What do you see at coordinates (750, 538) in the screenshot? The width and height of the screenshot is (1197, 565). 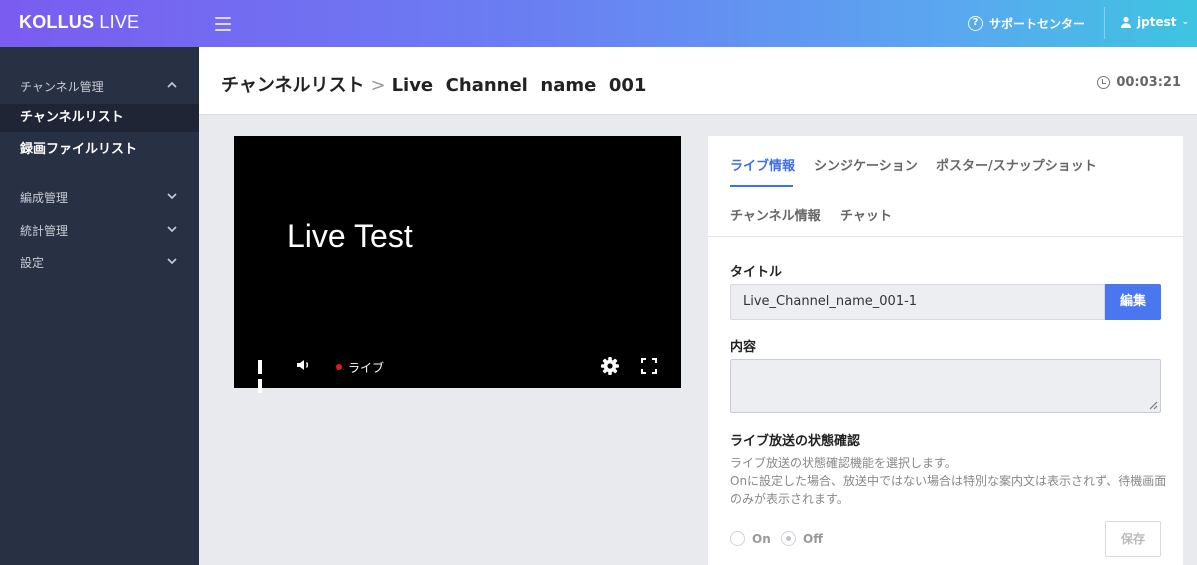 I see `radio-on: On` at bounding box center [750, 538].